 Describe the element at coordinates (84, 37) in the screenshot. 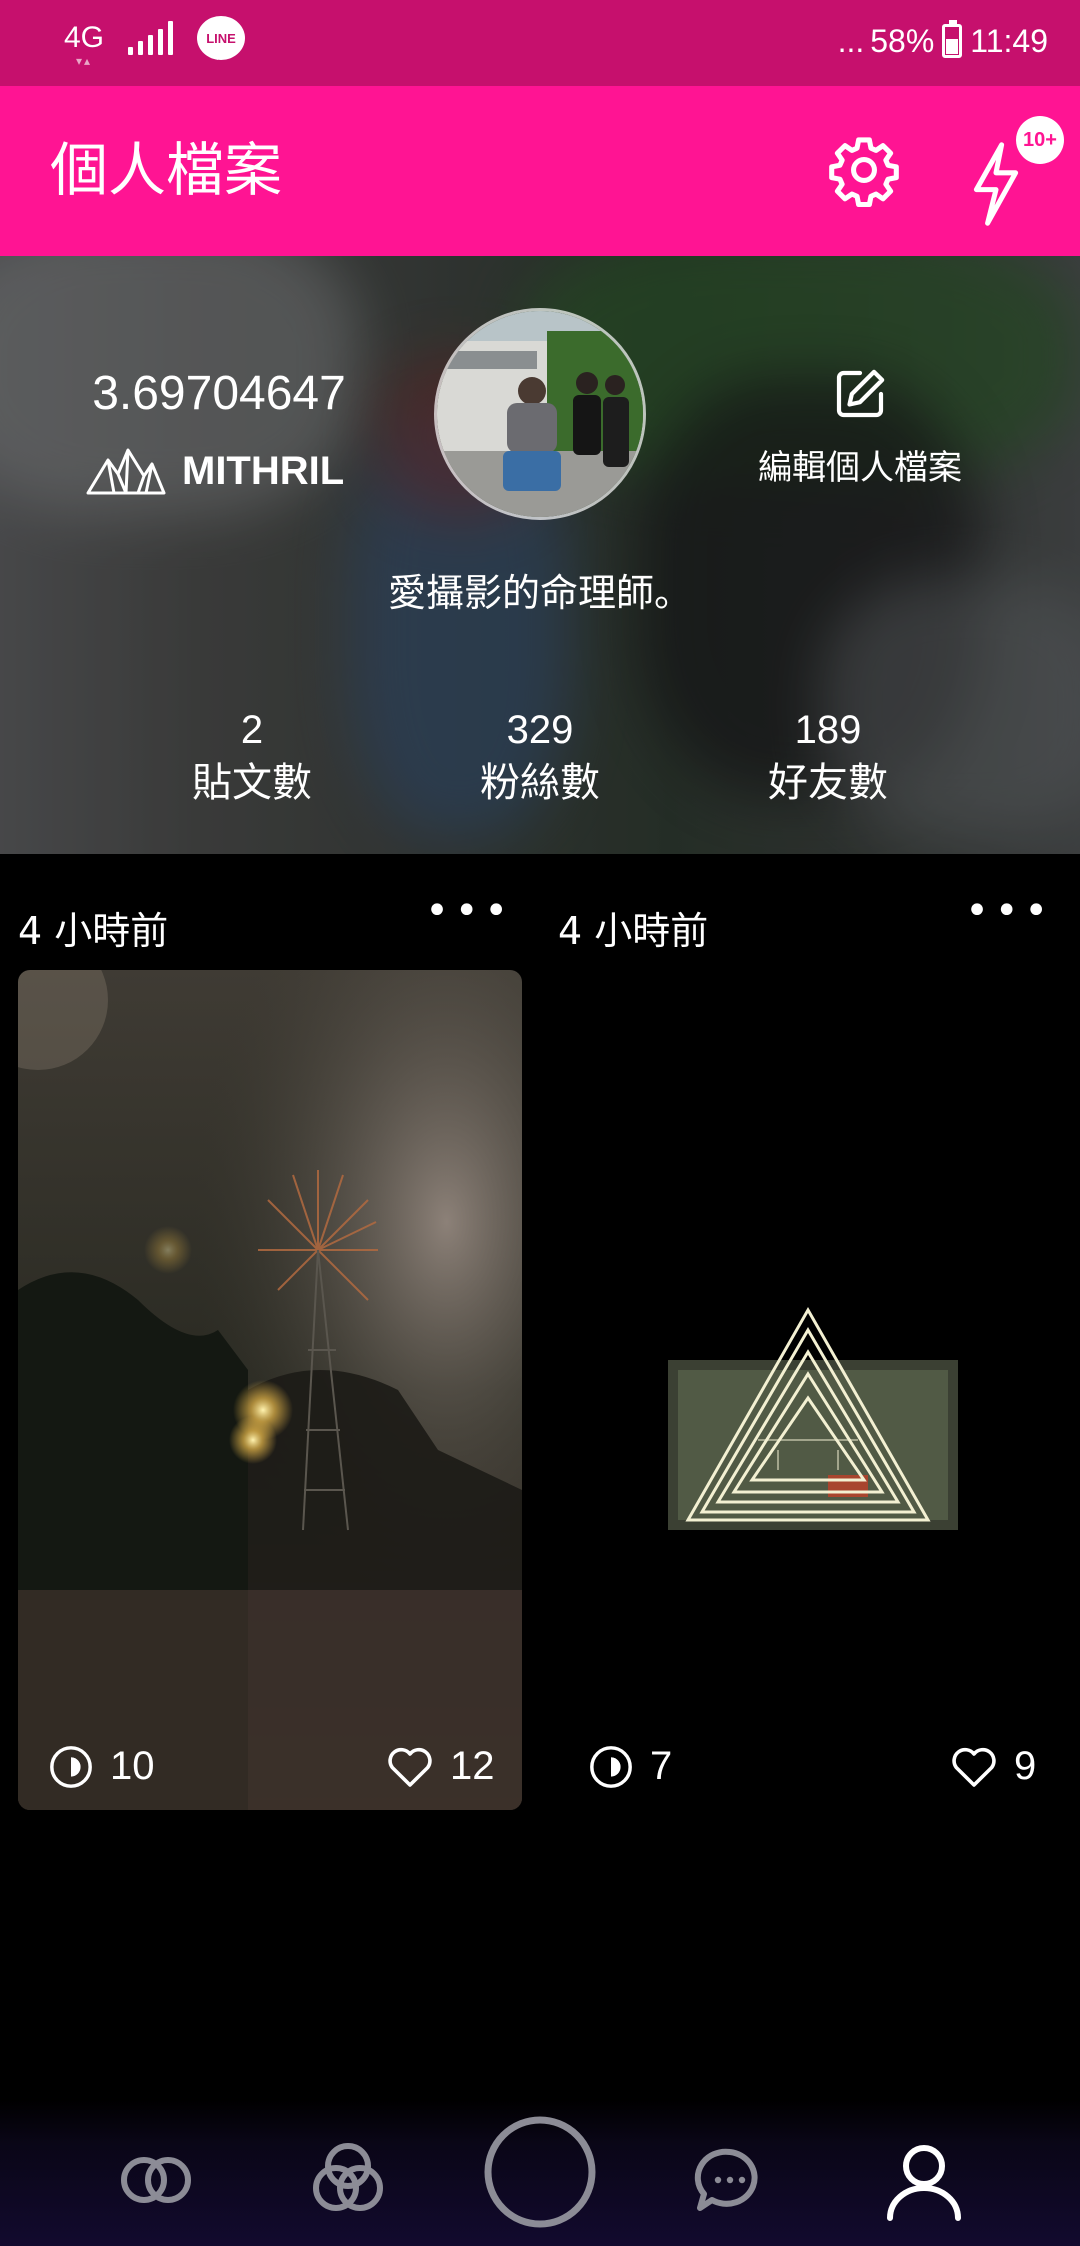

I see `network-label: 4G` at that location.